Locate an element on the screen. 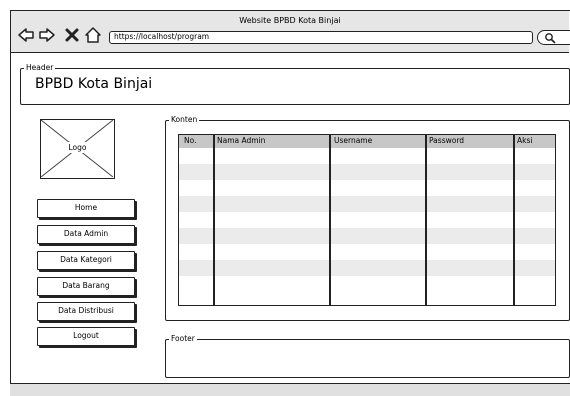  header-legend: Header is located at coordinates (40, 68).